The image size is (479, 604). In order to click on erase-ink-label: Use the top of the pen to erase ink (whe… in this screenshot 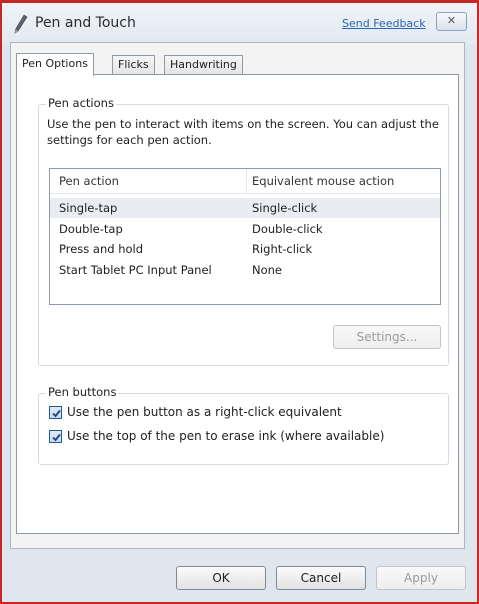, I will do `click(225, 436)`.